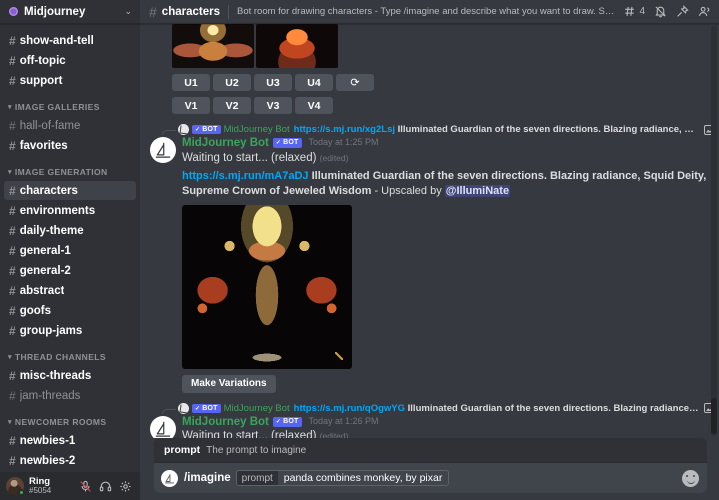 The image size is (719, 500). I want to click on category-thread-channels: ▾ THREAD CHANNELS, so click(70, 353).